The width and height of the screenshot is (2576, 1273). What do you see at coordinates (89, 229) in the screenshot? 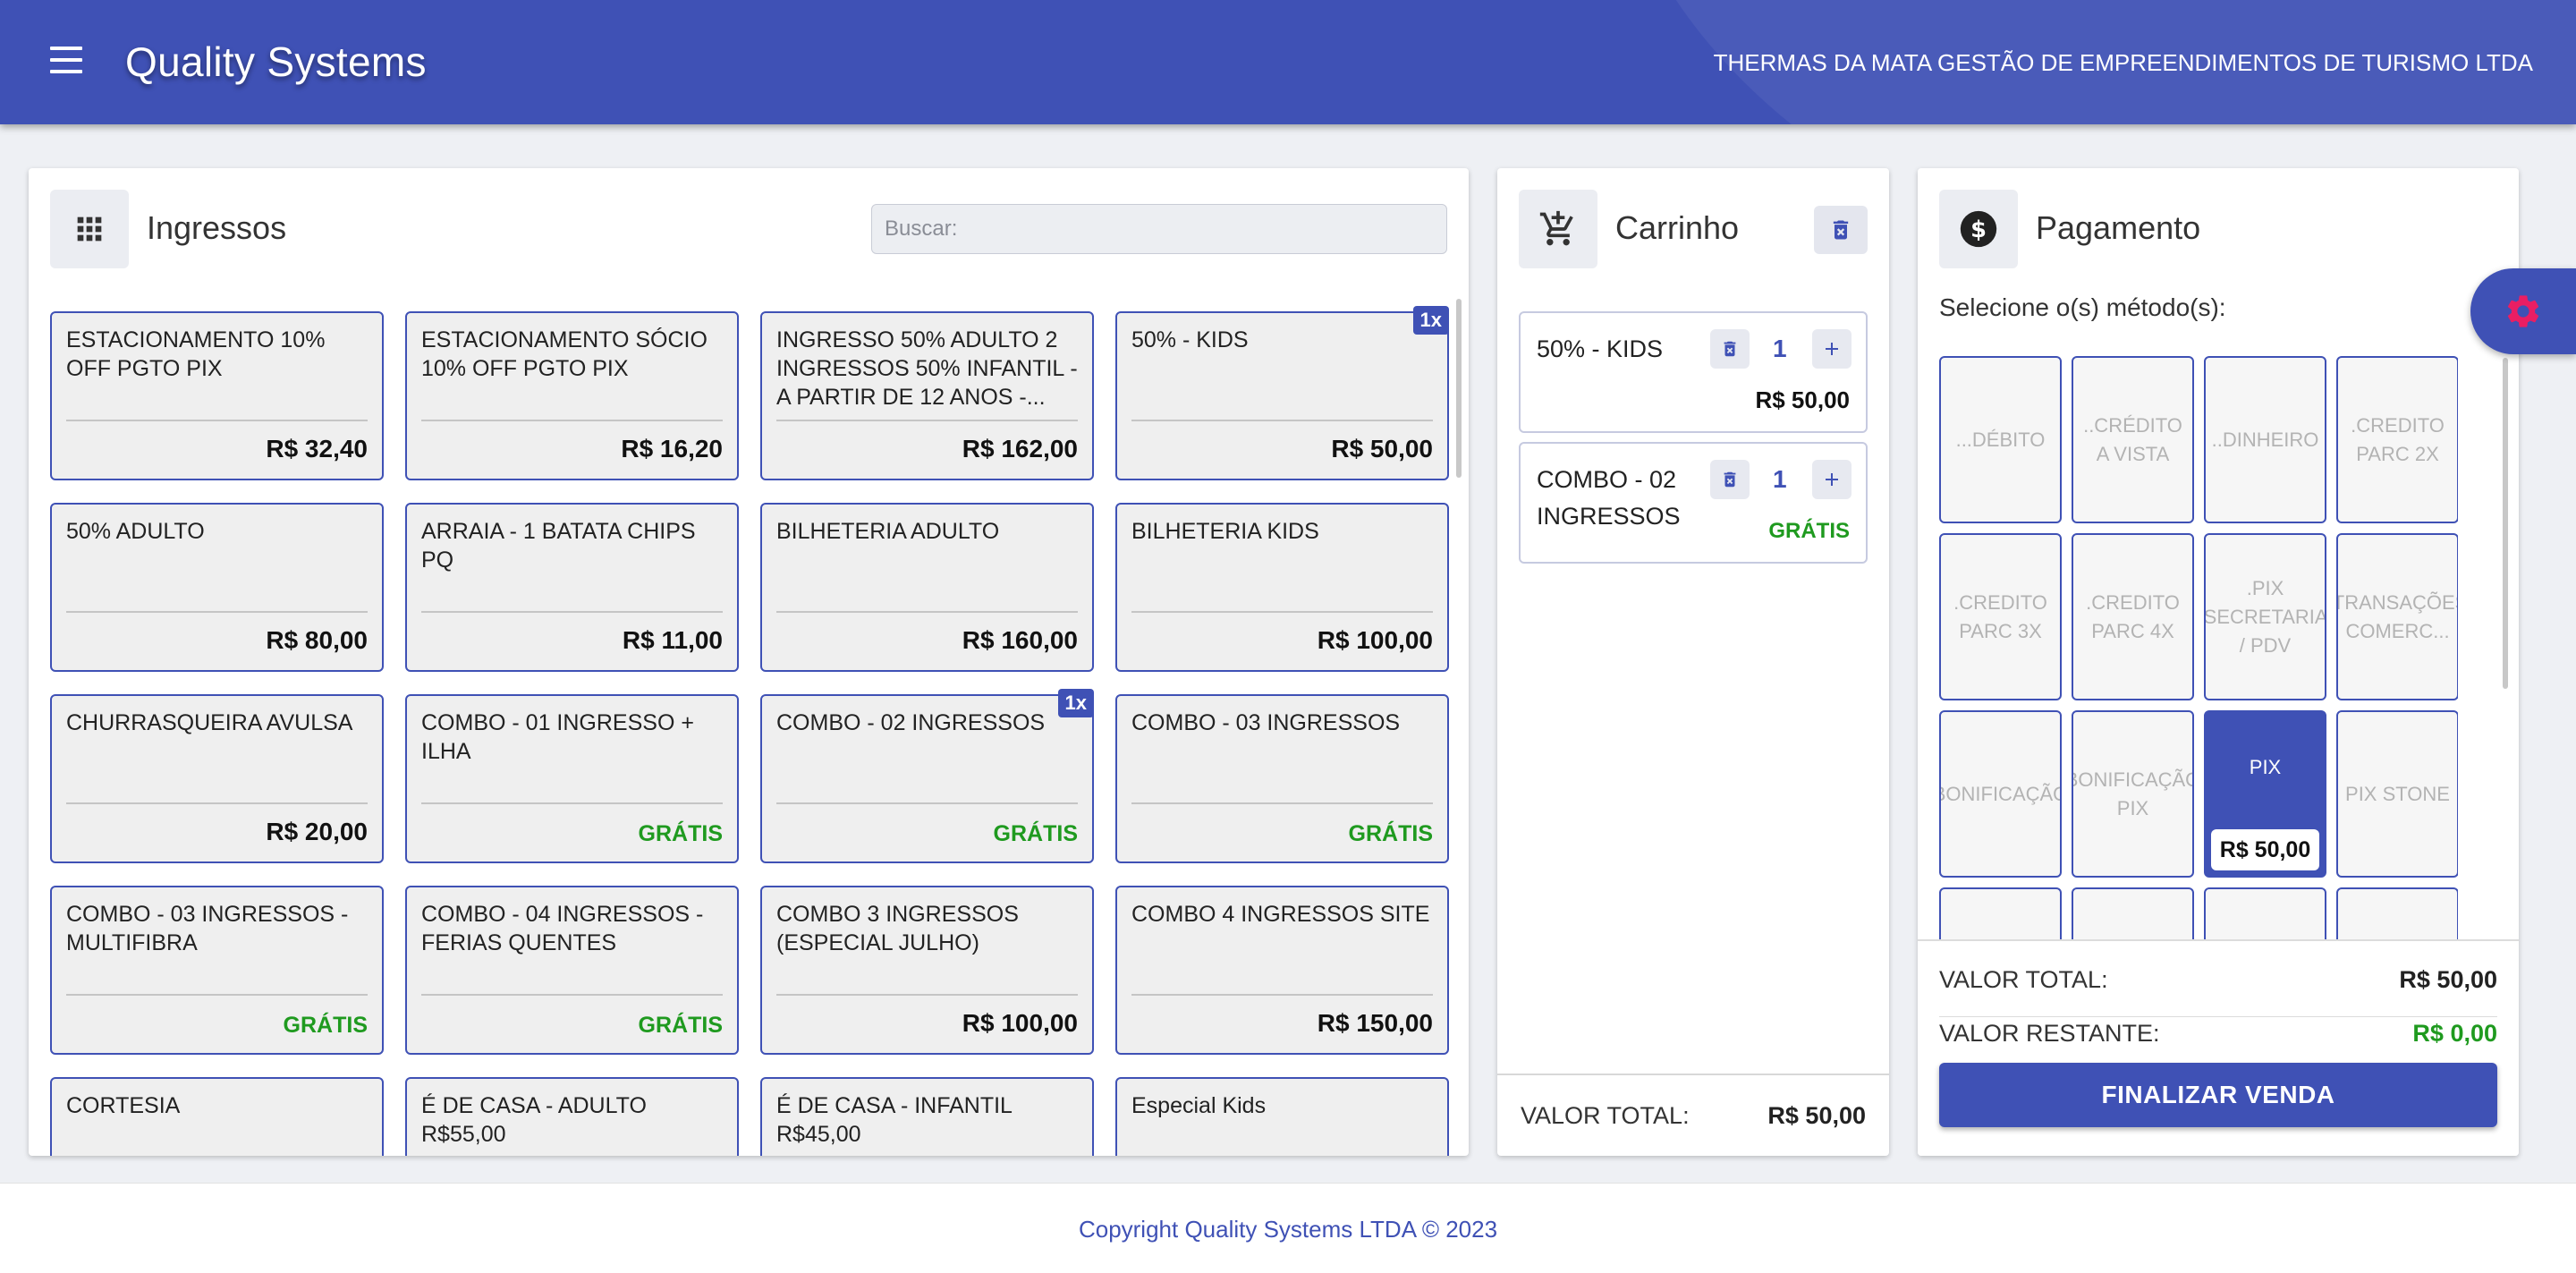
I see `apps-grid-icon` at bounding box center [89, 229].